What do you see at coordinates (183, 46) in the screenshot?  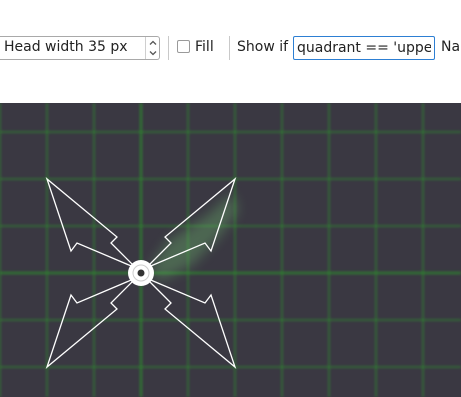 I see `fill-checkbox` at bounding box center [183, 46].